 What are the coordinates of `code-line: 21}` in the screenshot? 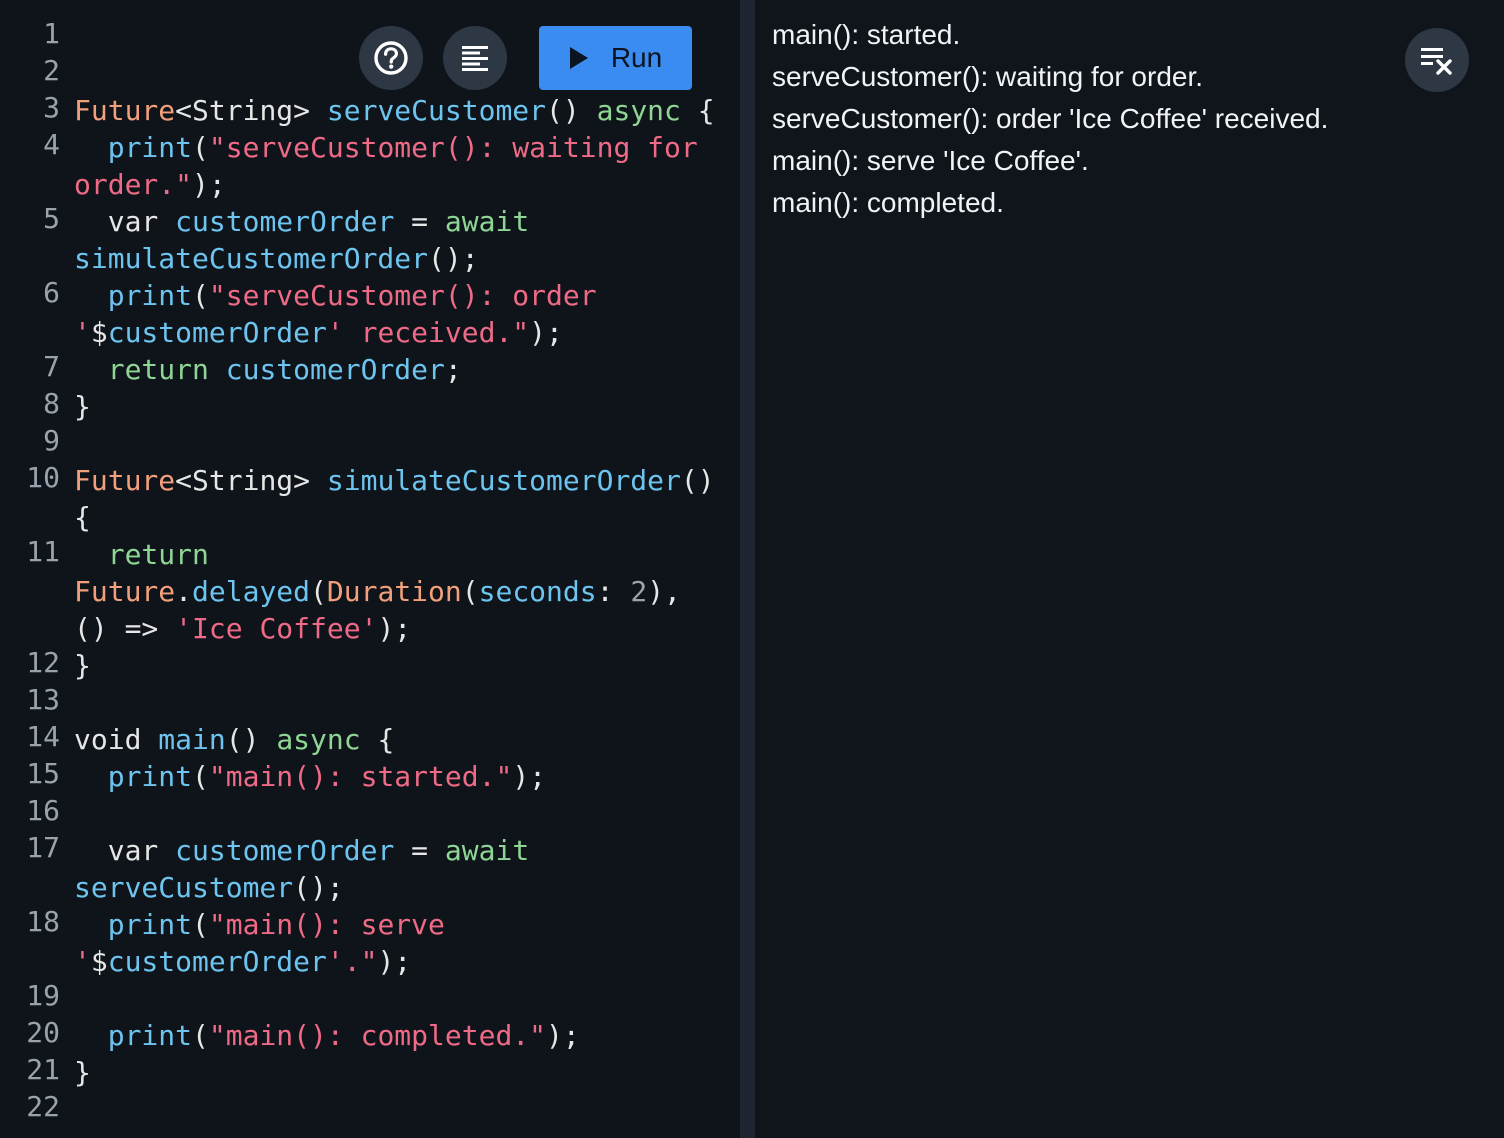 It's located at (370, 1072).